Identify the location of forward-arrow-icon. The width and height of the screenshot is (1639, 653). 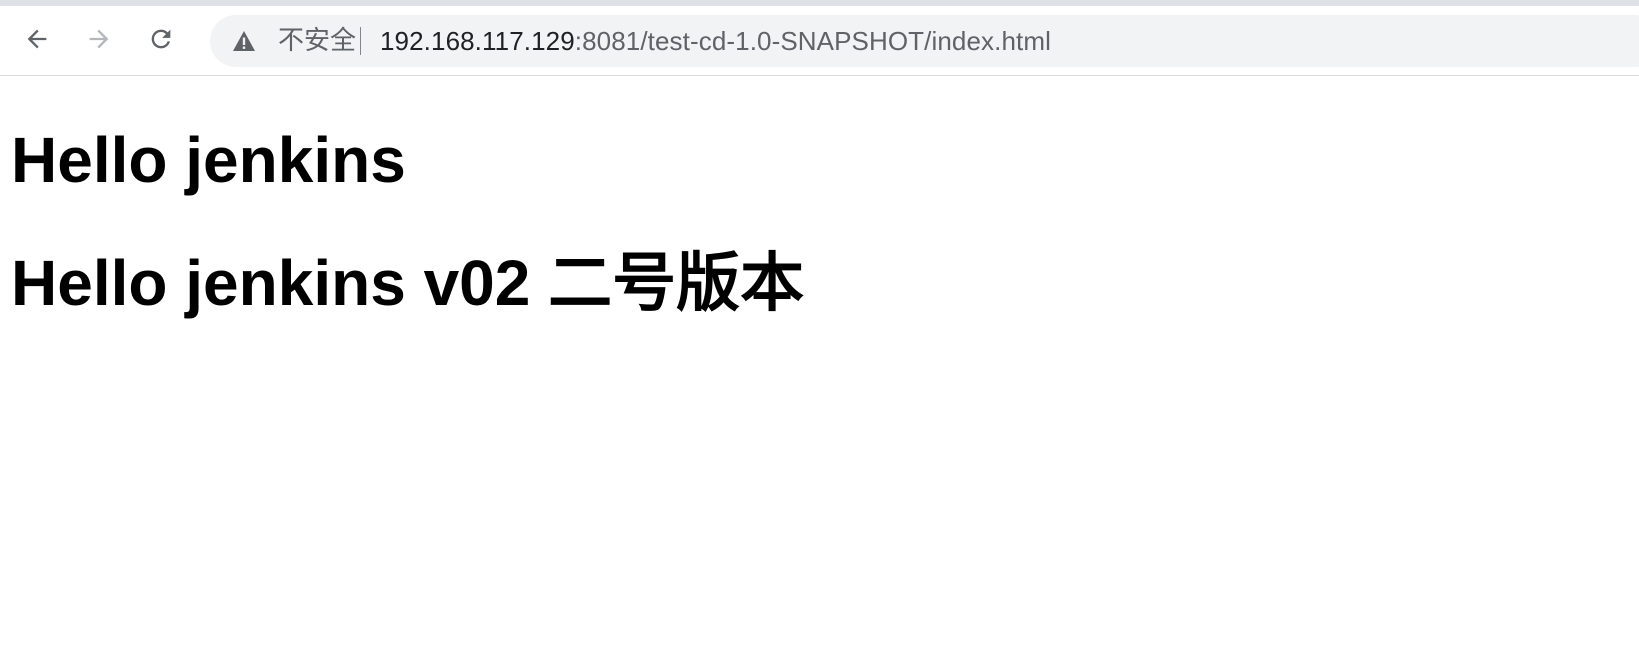
(99, 39).